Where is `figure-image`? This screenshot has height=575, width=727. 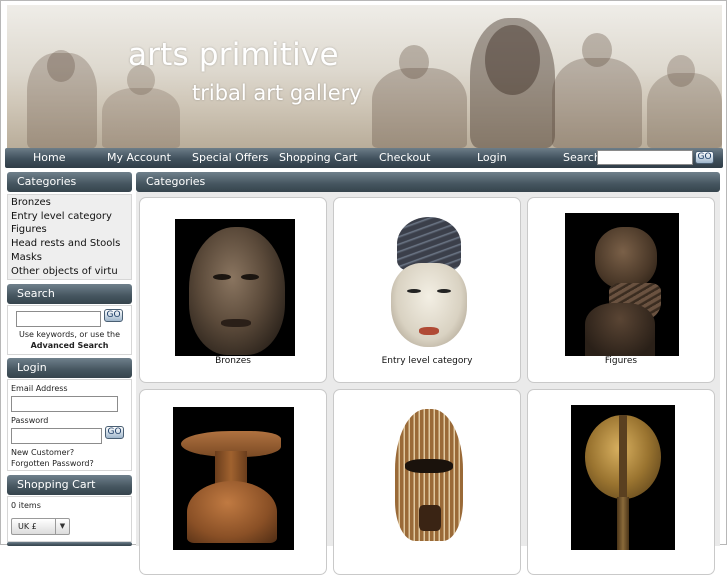 figure-image is located at coordinates (622, 284).